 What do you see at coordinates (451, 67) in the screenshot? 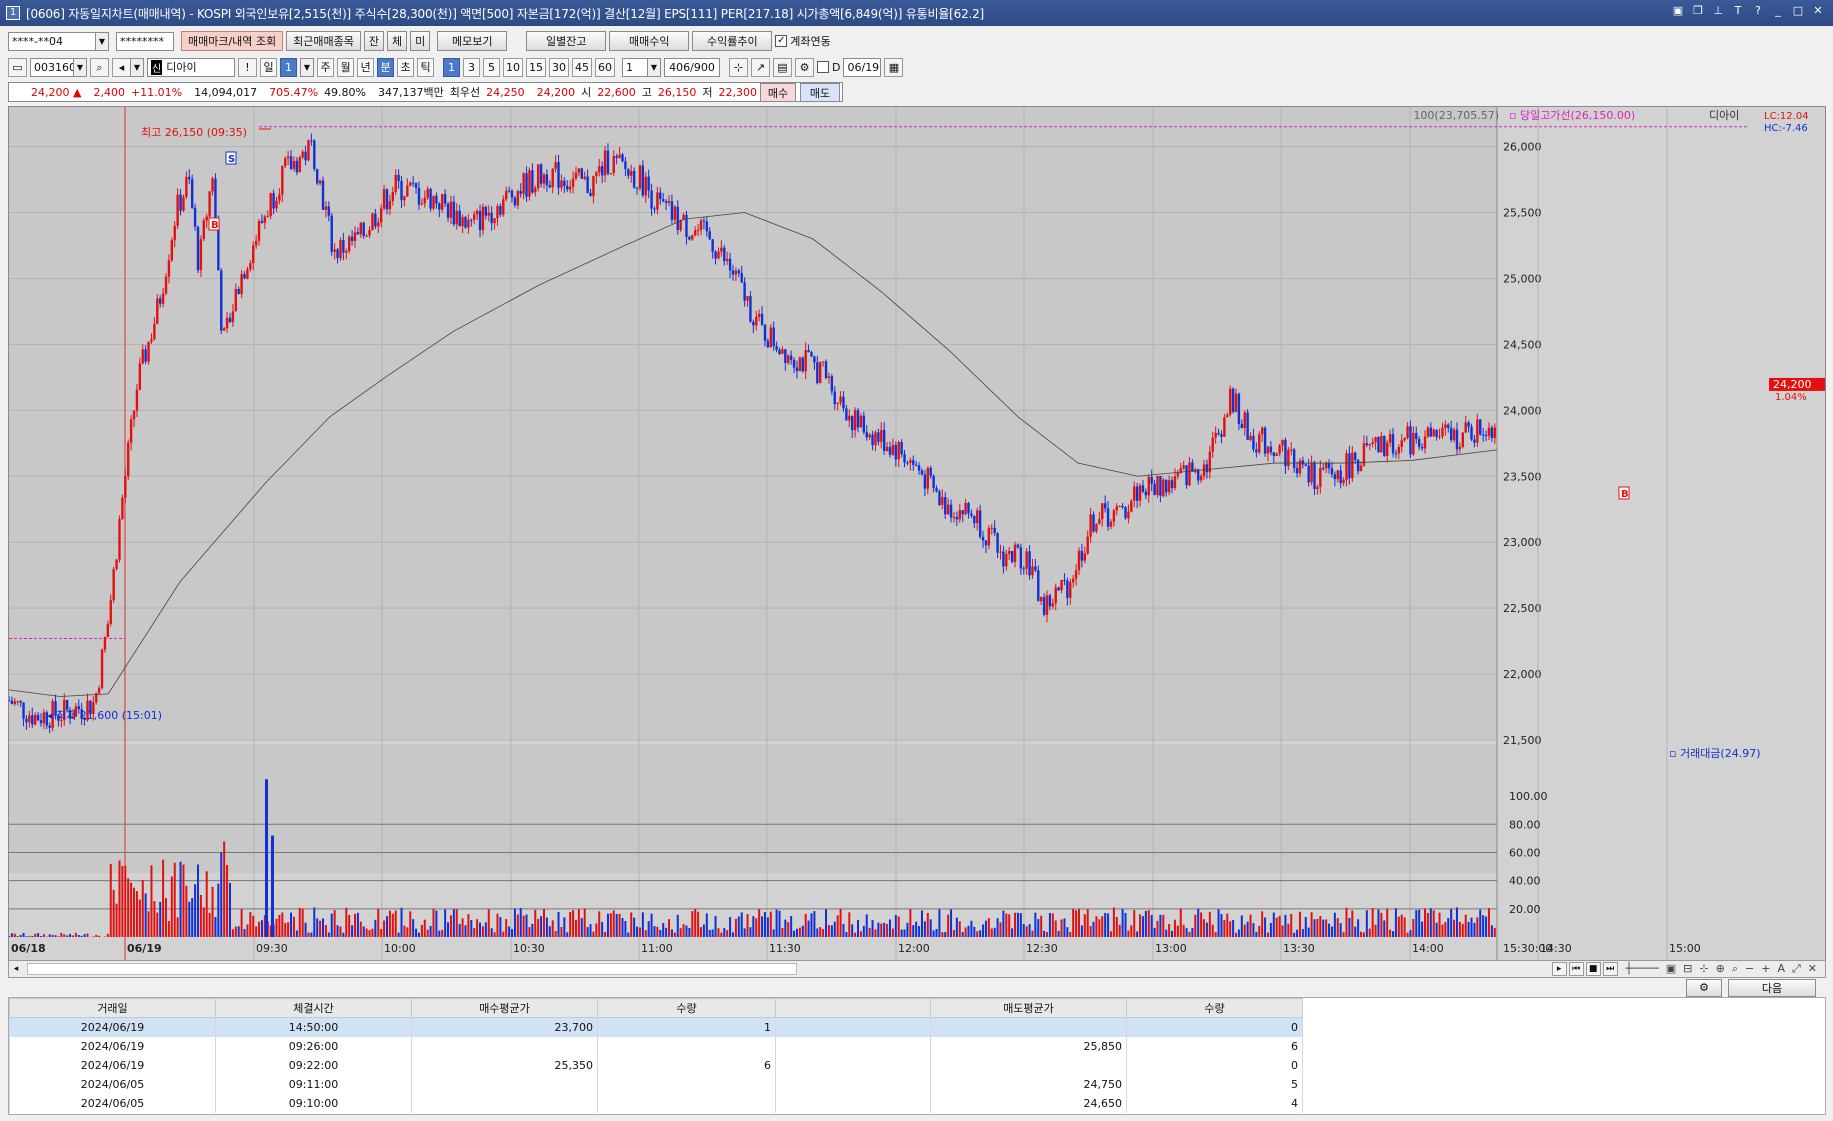
I see `minute-1: 1` at bounding box center [451, 67].